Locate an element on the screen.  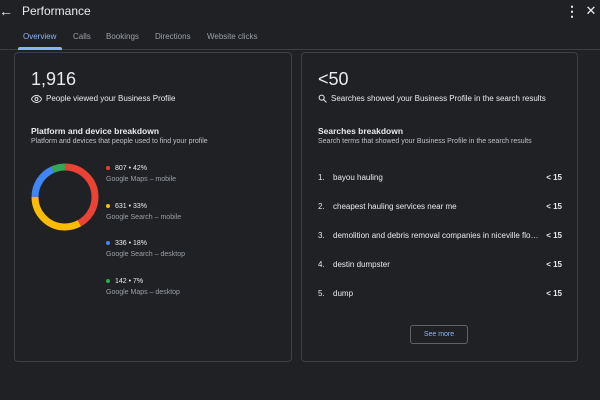
page-title: Performance is located at coordinates (56, 11).